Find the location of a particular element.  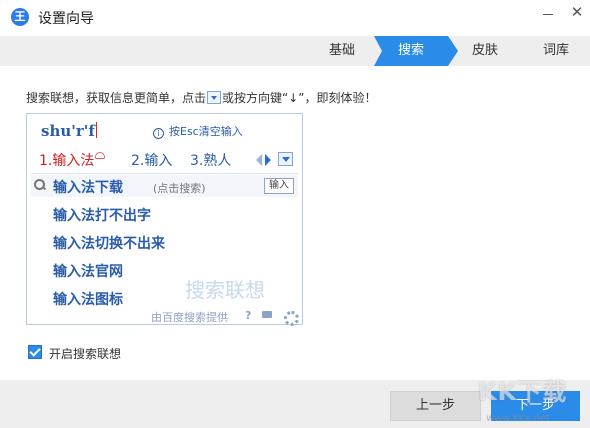

intro-text-before: 搜索联想，获取信息更简单，点击 is located at coordinates (116, 98).